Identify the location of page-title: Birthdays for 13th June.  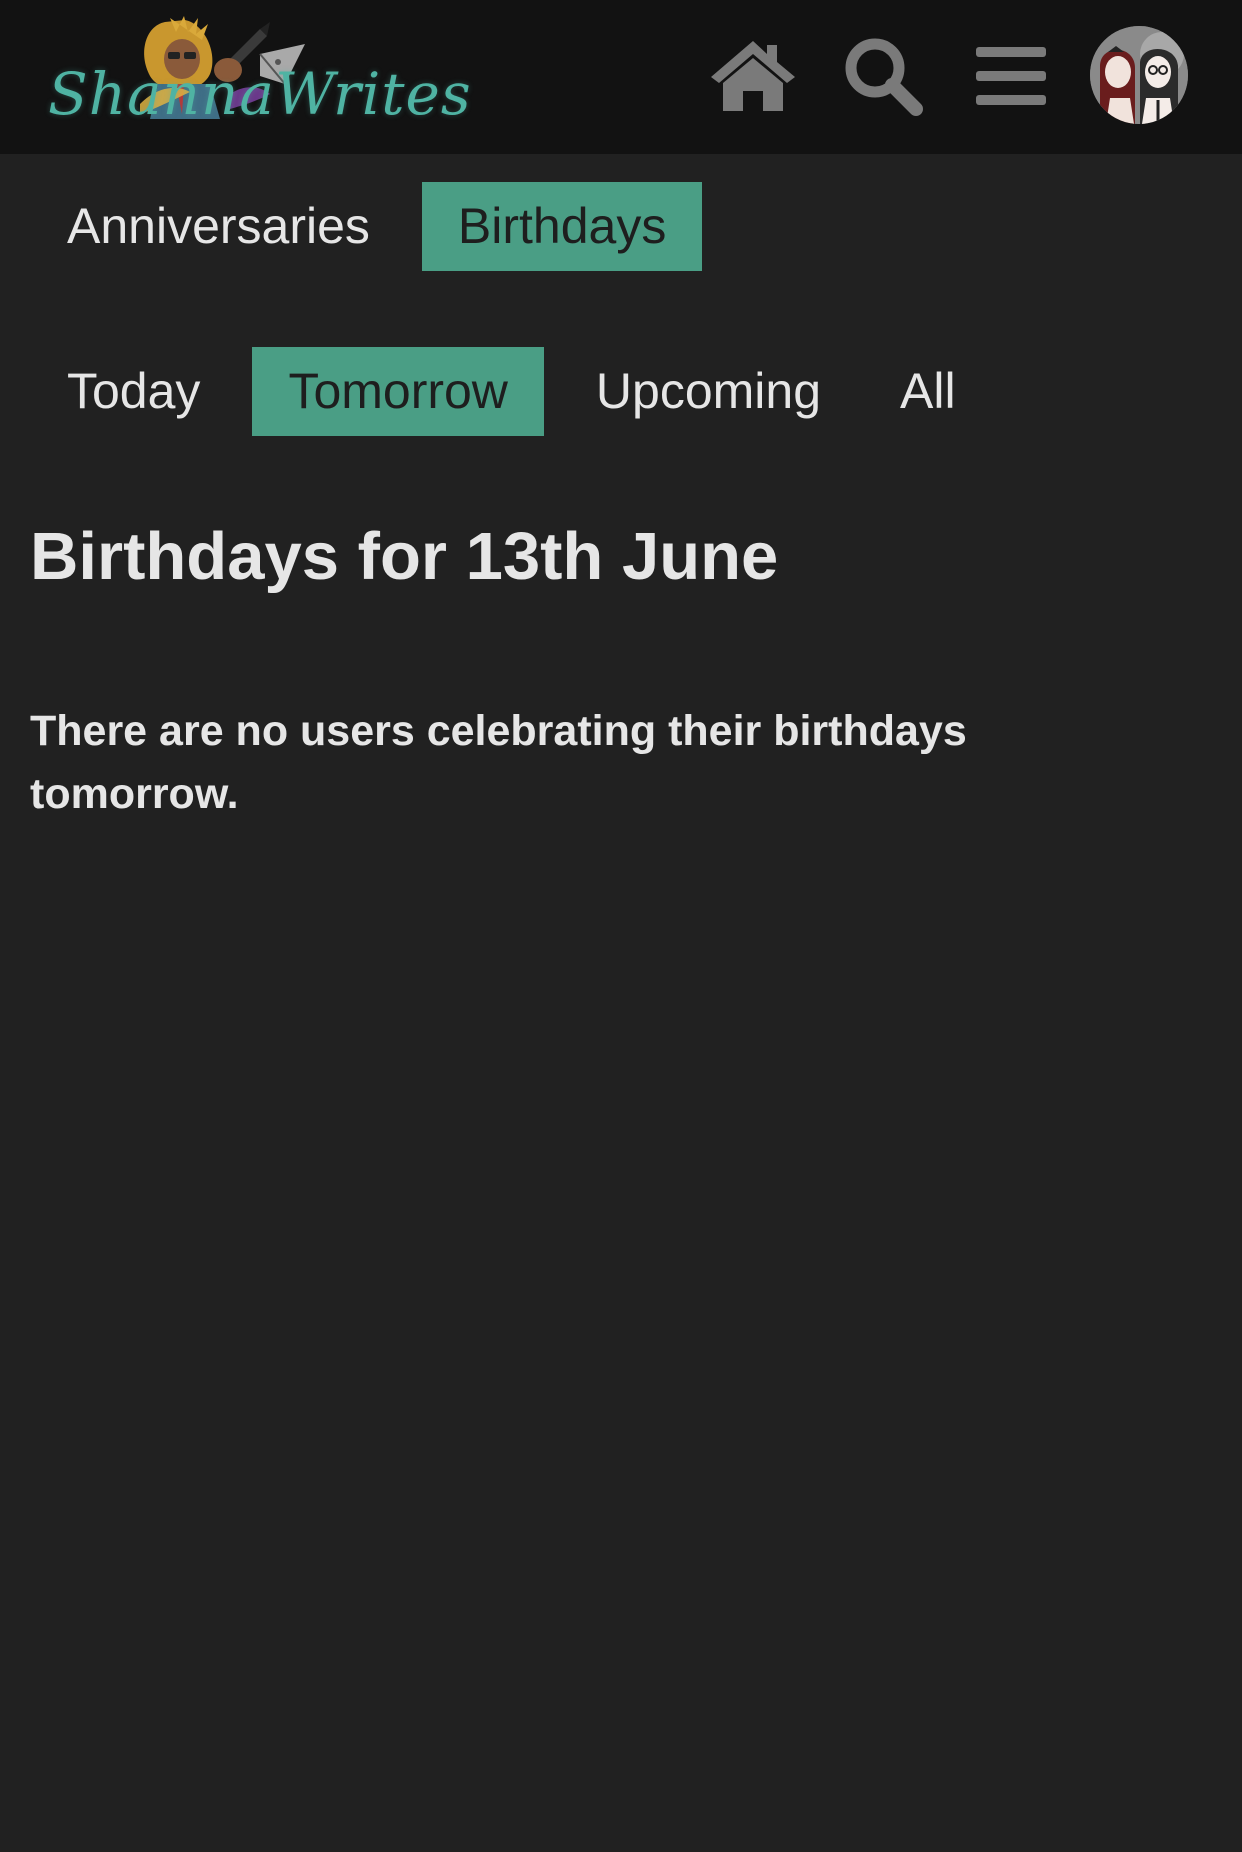
(404, 556).